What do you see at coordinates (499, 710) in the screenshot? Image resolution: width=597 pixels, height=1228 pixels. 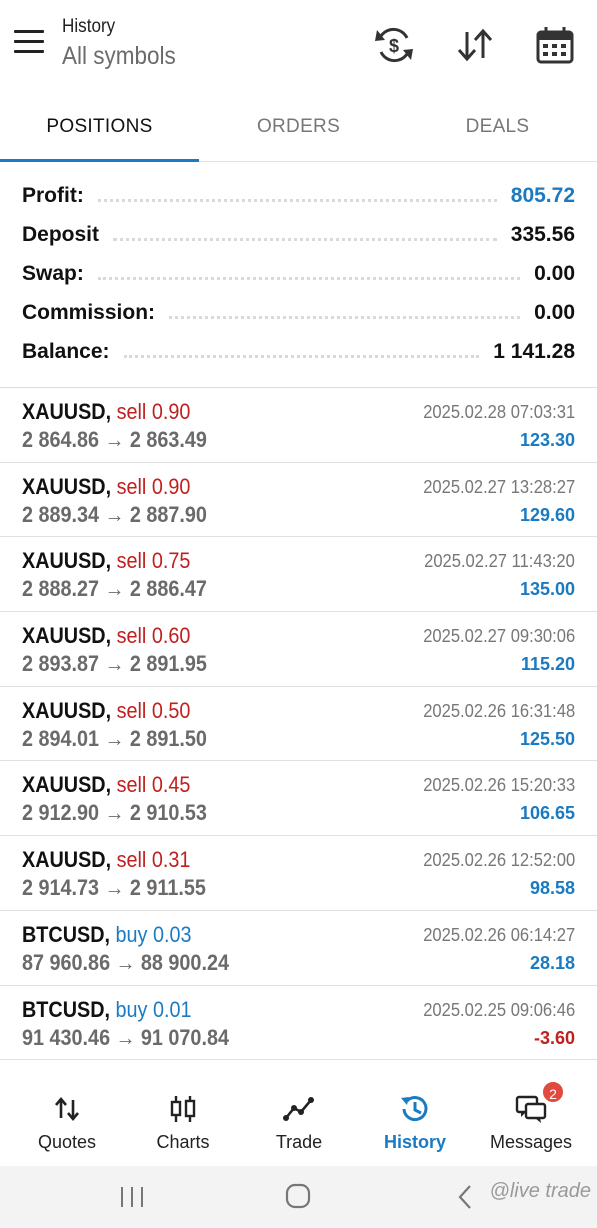 I see `deal-time: 2025.02.26 16:31:48` at bounding box center [499, 710].